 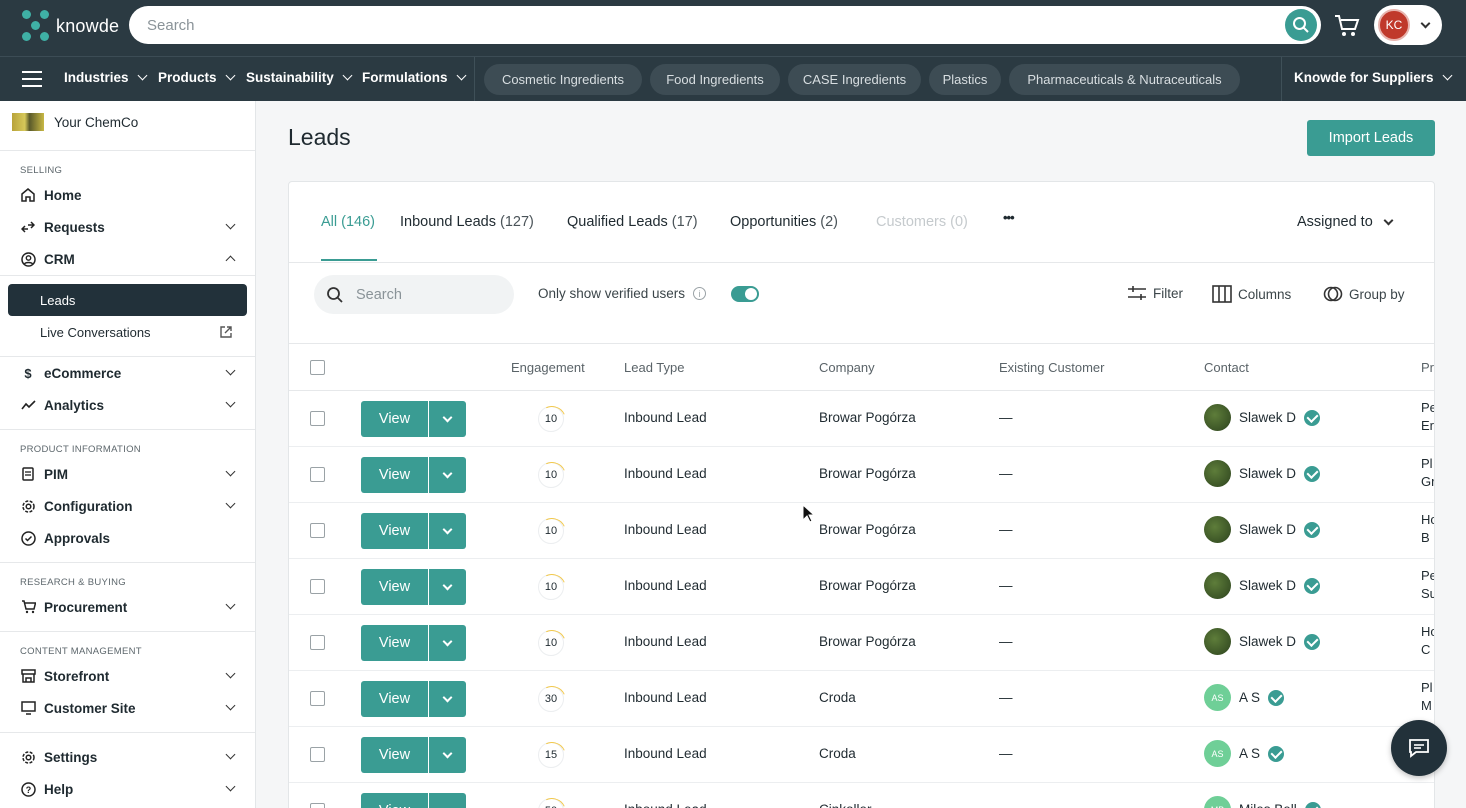 I want to click on tab-qualified-leads: Qualified Leads (17), so click(x=632, y=222).